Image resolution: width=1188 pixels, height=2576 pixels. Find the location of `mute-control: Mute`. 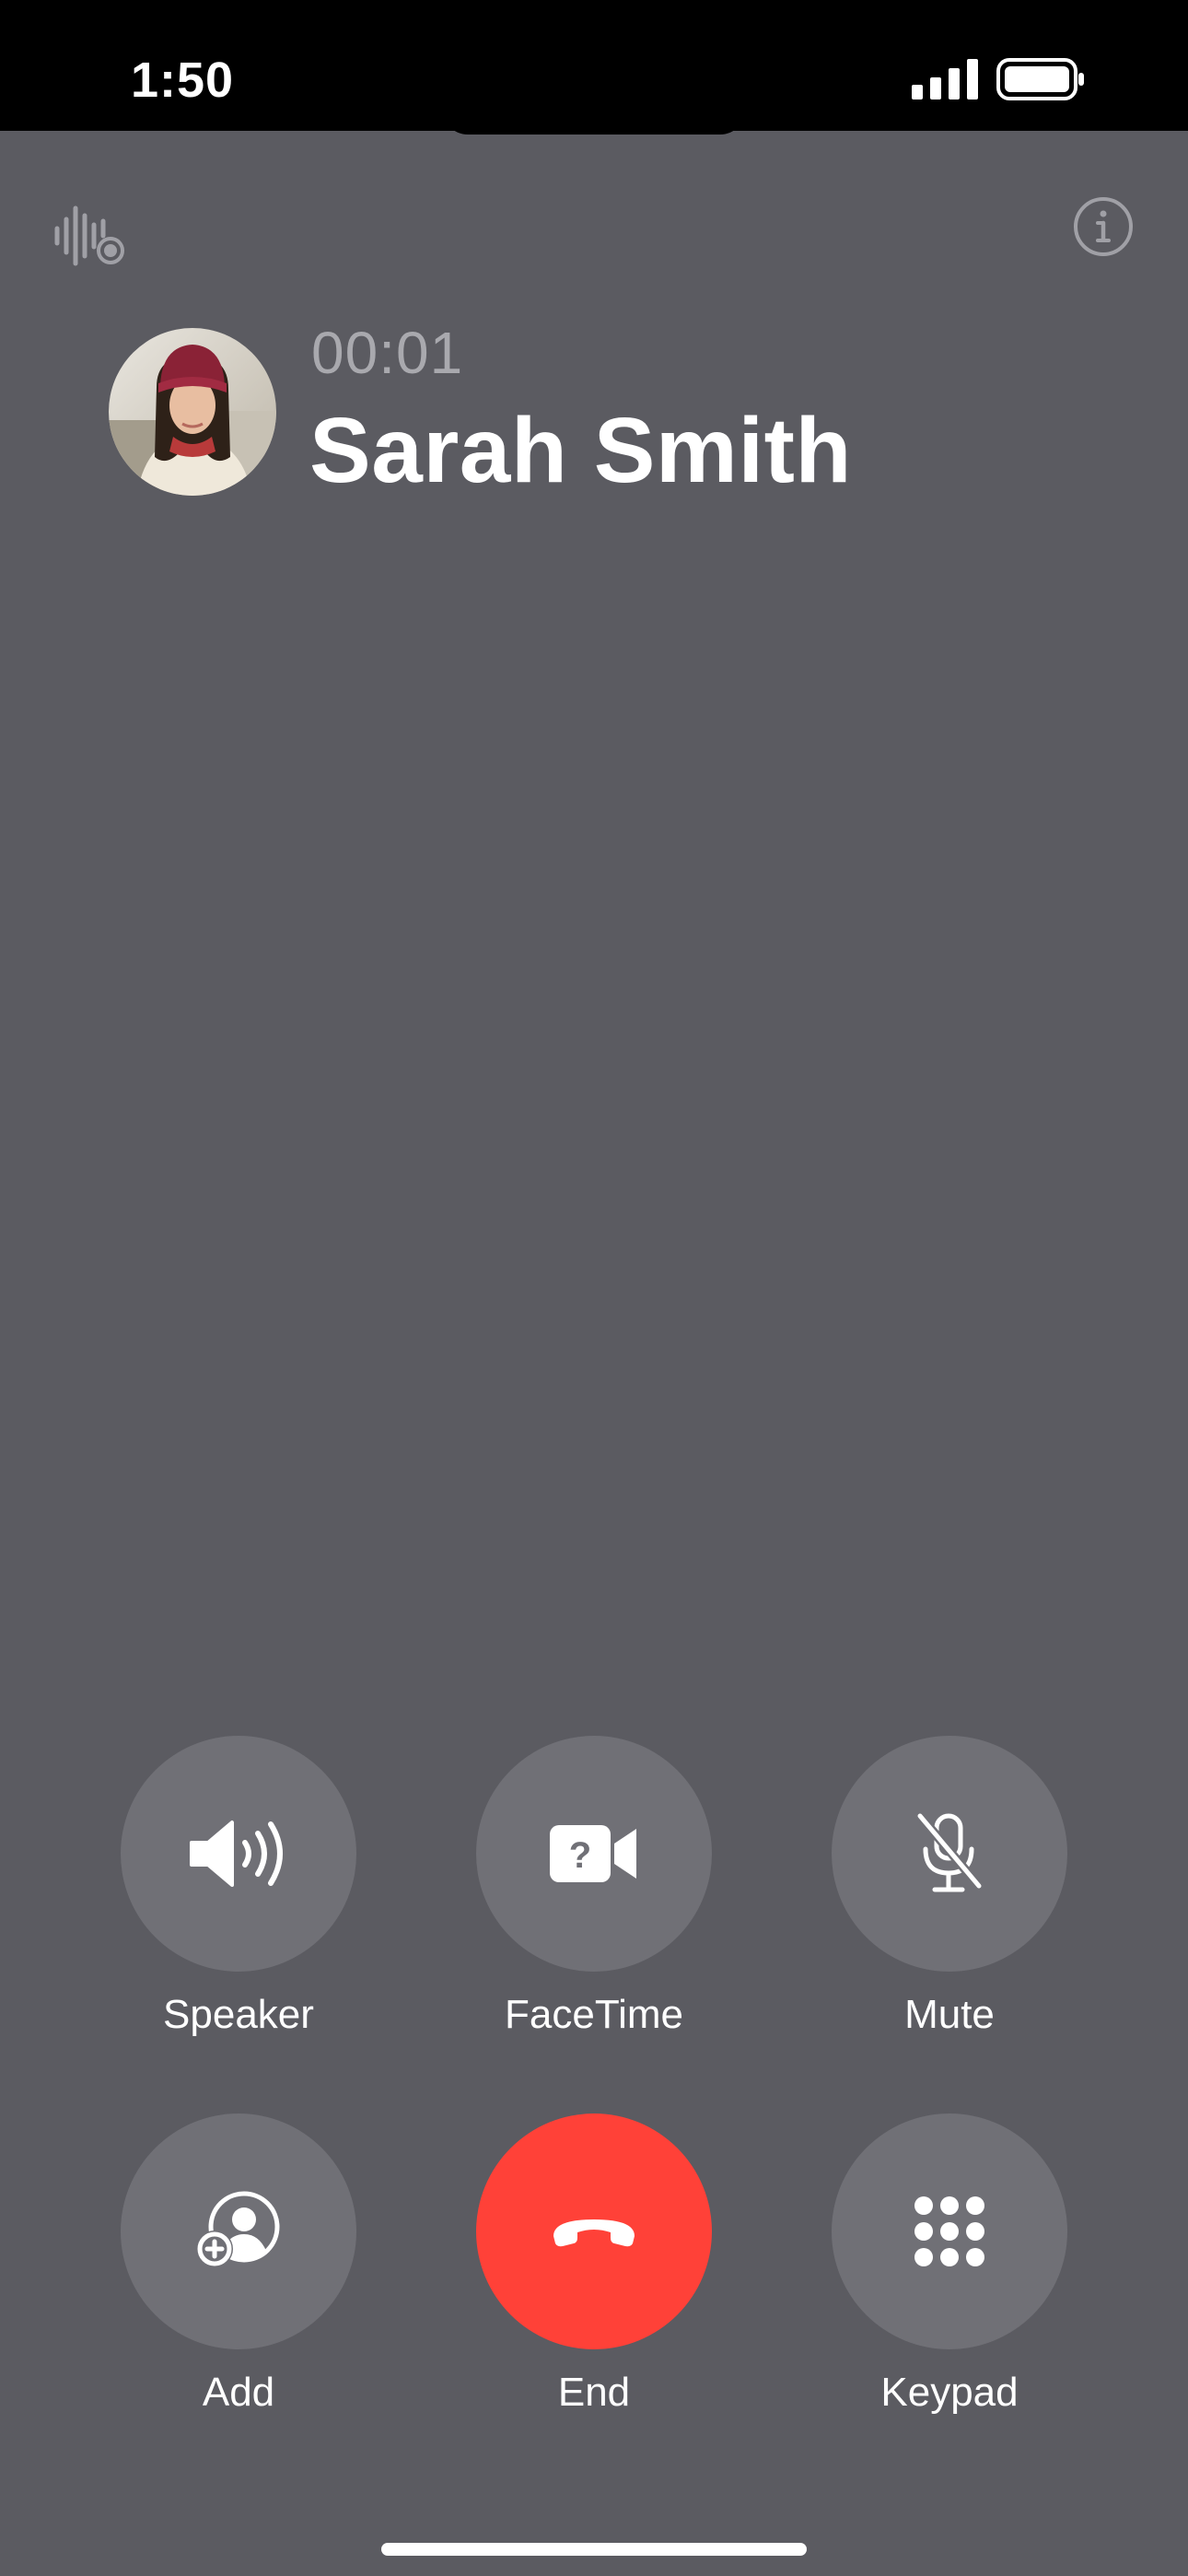

mute-control: Mute is located at coordinates (949, 1887).